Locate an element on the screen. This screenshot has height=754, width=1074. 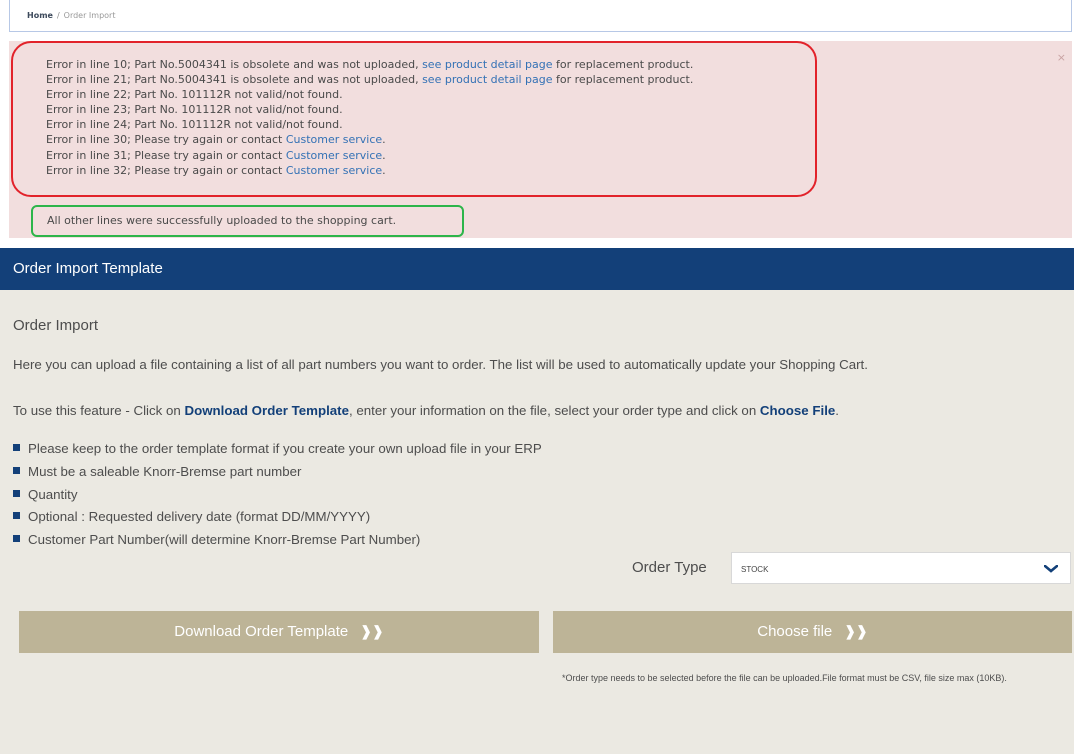
list-item: Quantity is located at coordinates (277, 495).